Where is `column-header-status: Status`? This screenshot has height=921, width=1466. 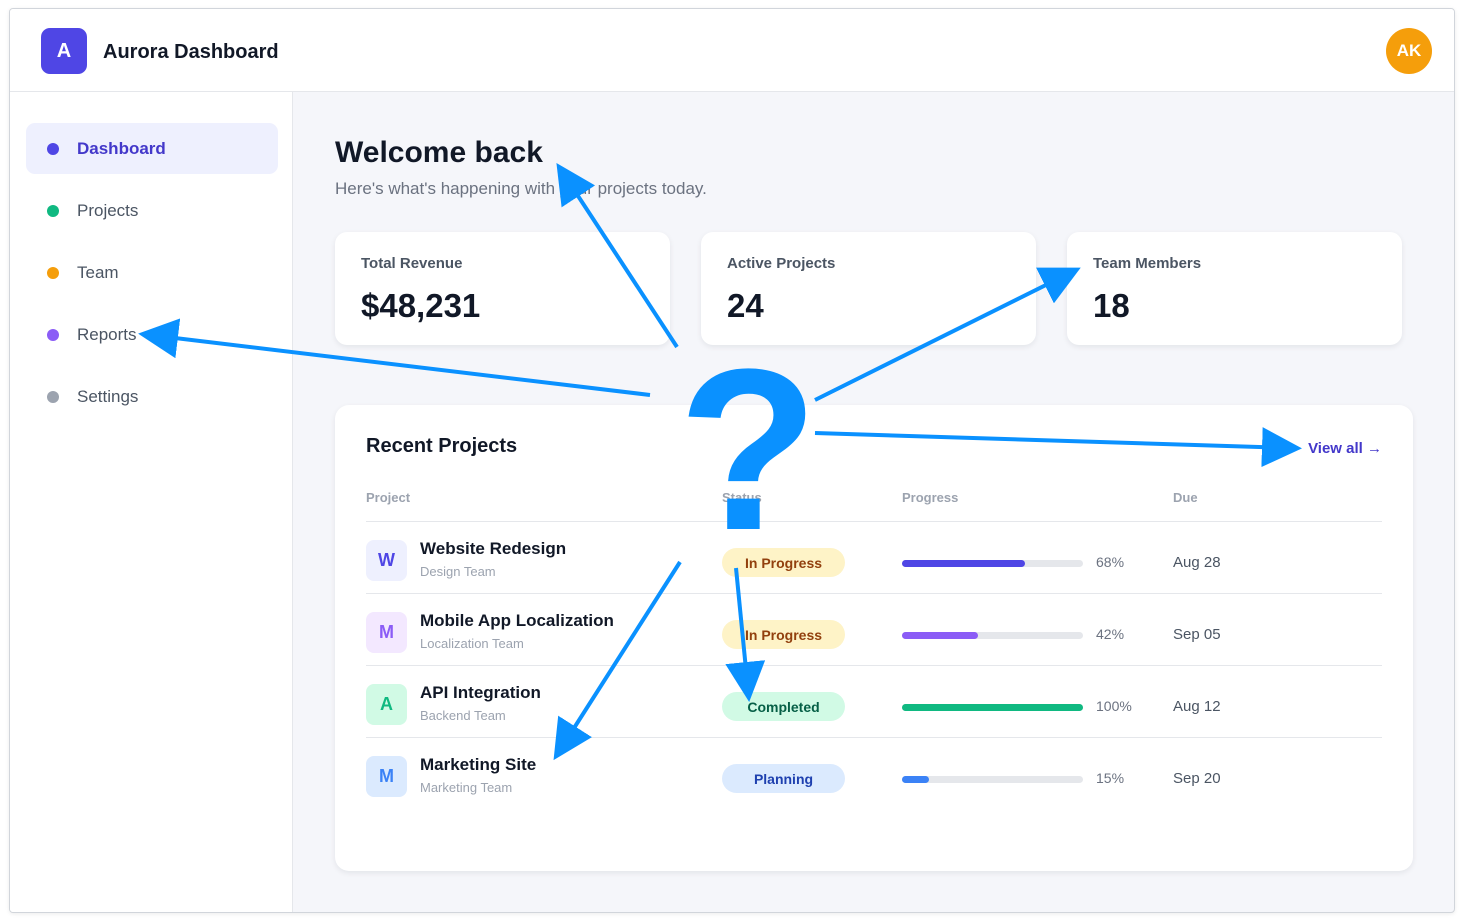
column-header-status: Status is located at coordinates (742, 497).